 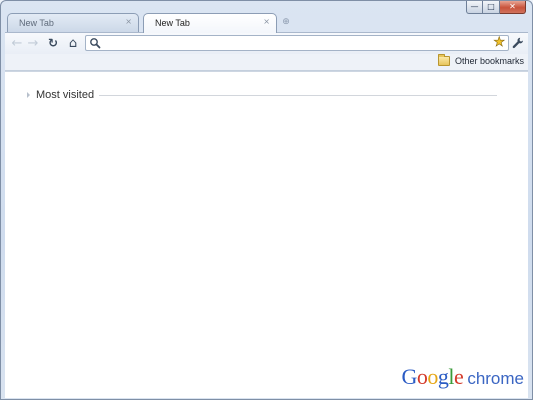 I want to click on logo-letter: G, so click(x=409, y=376).